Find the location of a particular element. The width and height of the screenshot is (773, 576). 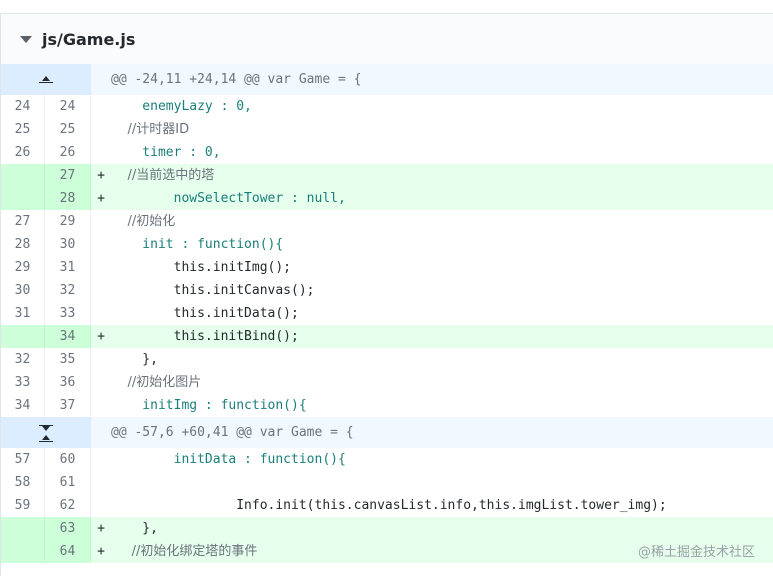

code-line: this.initData(); is located at coordinates (432, 313).